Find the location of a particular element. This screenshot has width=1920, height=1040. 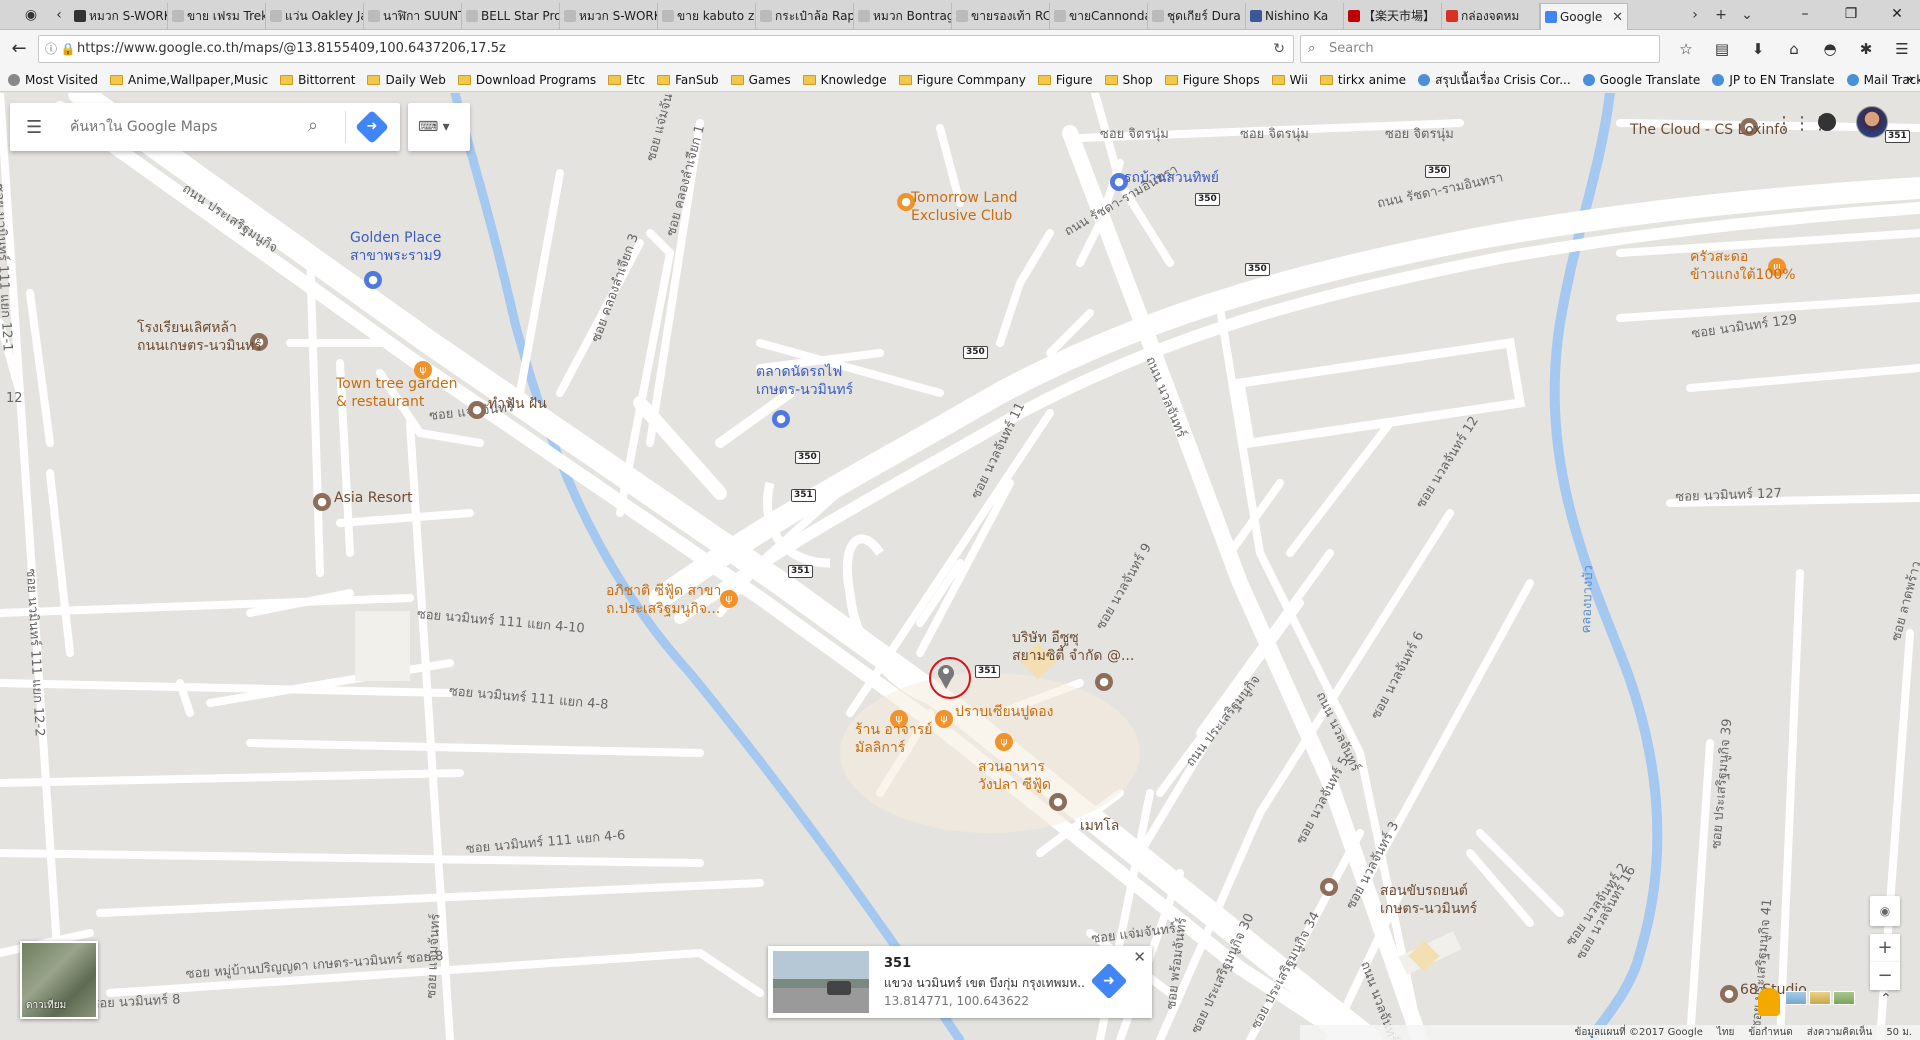

poi-label: ตลาดนัดรถไฟ เกษตร-นวมินทร์ is located at coordinates (804, 381).